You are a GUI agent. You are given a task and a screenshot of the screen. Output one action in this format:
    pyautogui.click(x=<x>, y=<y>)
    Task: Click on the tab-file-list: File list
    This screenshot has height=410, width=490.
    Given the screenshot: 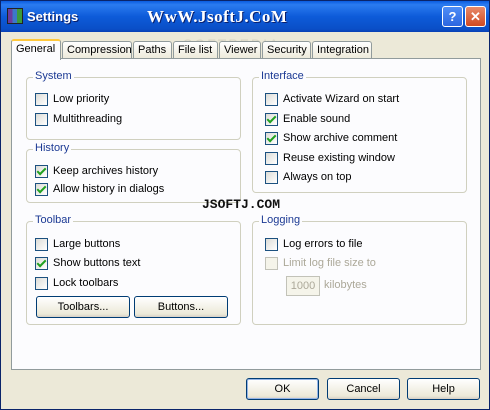 What is the action you would take?
    pyautogui.click(x=195, y=50)
    